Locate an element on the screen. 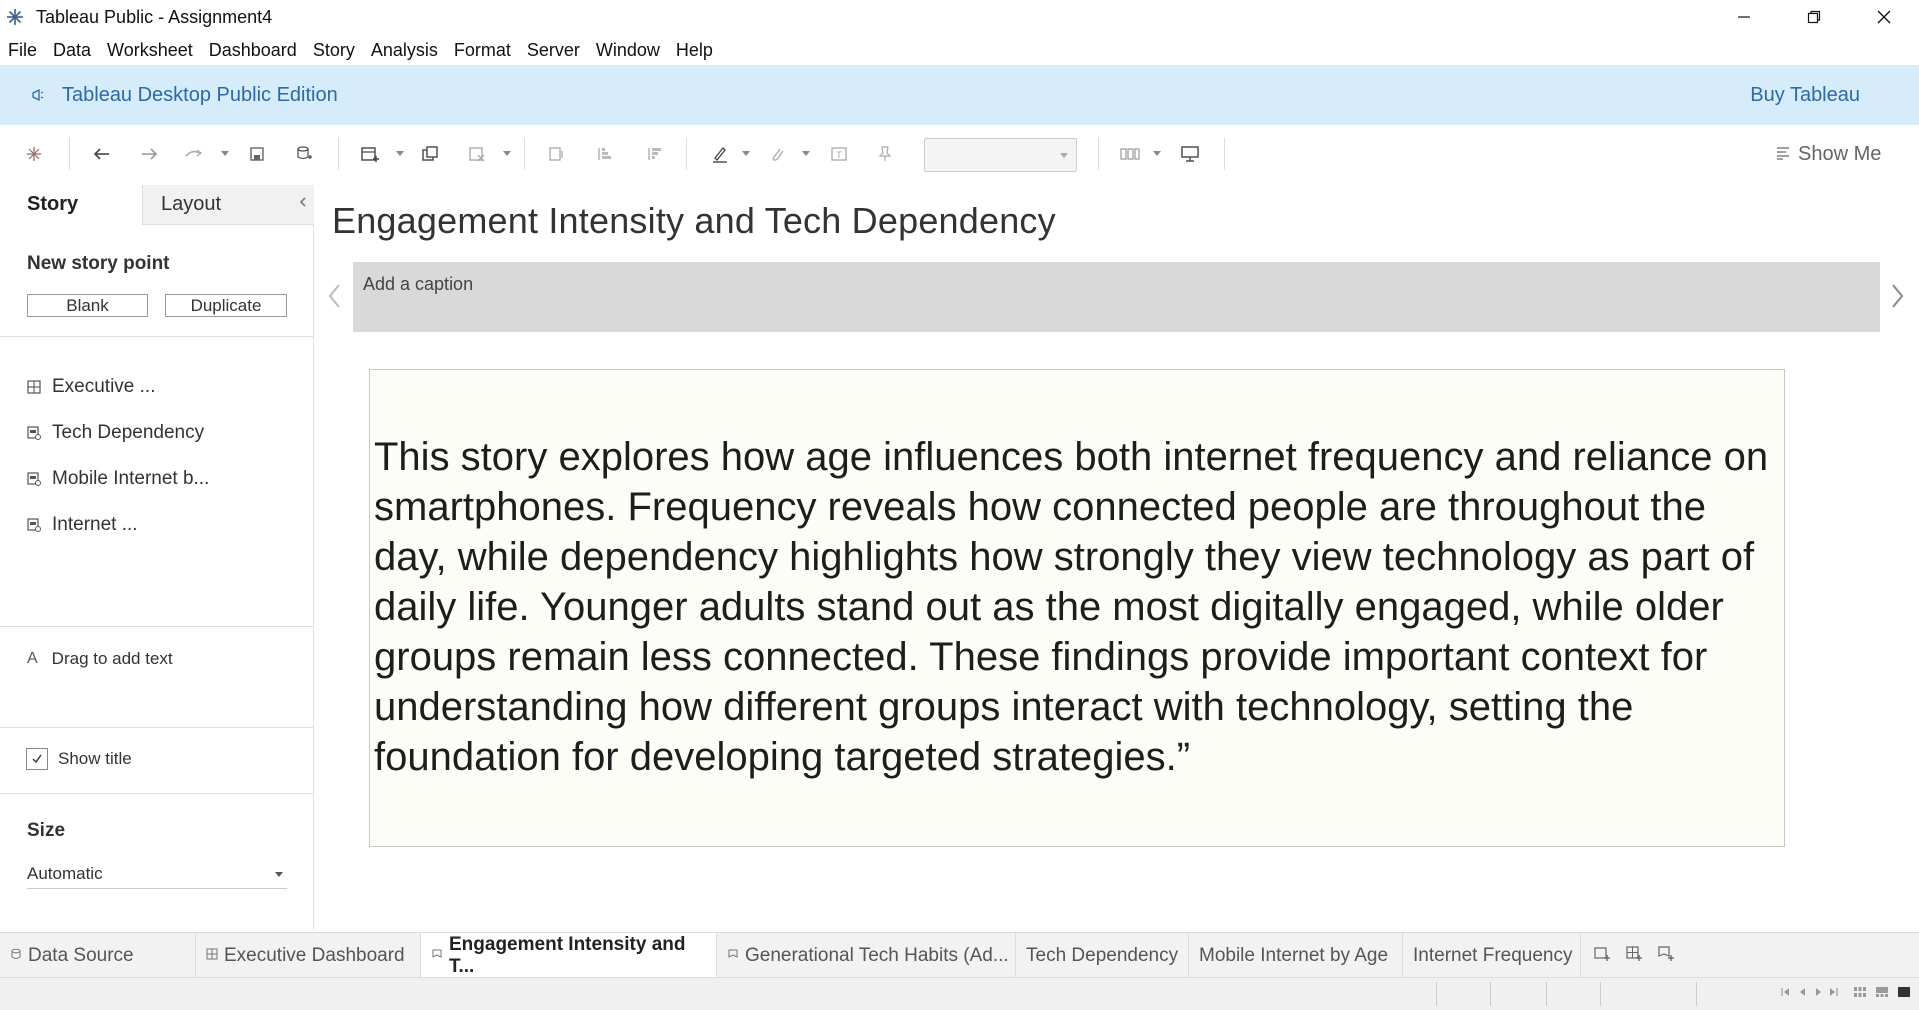 Image resolution: width=1919 pixels, height=1010 pixels. show-cards-icon is located at coordinates (1130, 154).